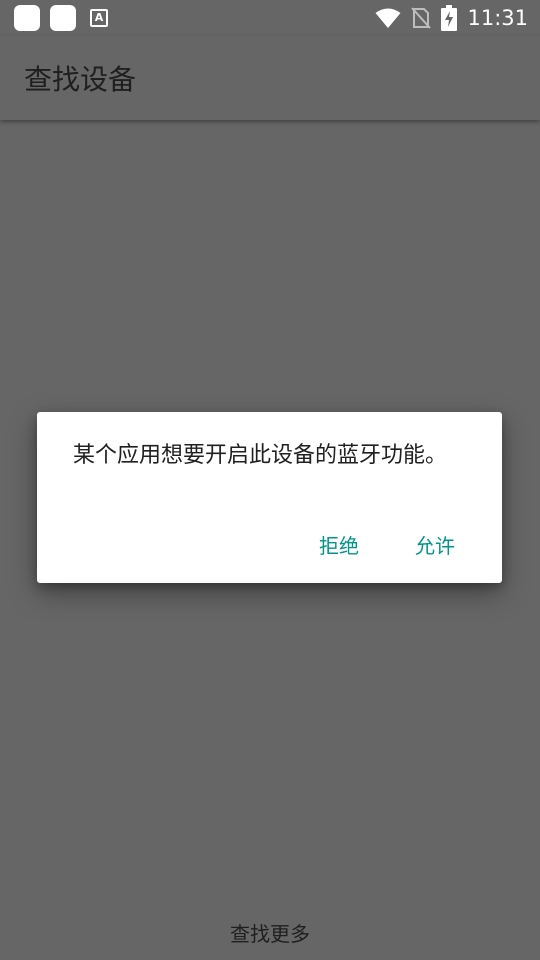 This screenshot has height=960, width=540. What do you see at coordinates (270, 932) in the screenshot?
I see `find-more-button: 查找更多` at bounding box center [270, 932].